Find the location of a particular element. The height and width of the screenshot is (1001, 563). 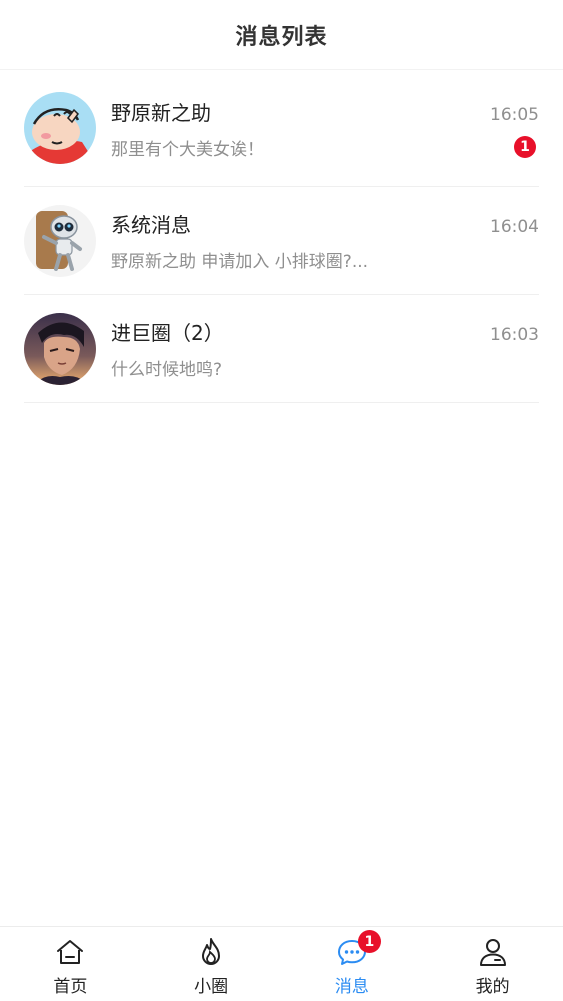

tab-home: 首页 is located at coordinates (70, 964).